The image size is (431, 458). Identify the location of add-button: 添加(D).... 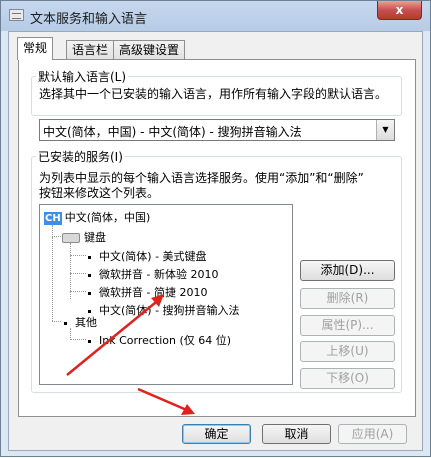
(347, 270).